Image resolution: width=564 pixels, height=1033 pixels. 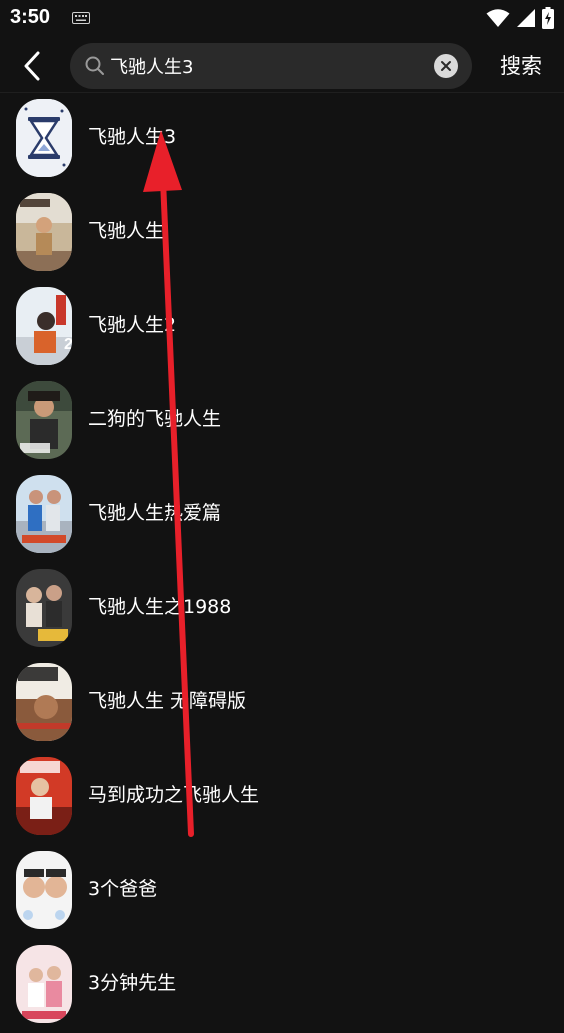 What do you see at coordinates (282, 422) in the screenshot?
I see `list-item: 二狗的飞驰人生` at bounding box center [282, 422].